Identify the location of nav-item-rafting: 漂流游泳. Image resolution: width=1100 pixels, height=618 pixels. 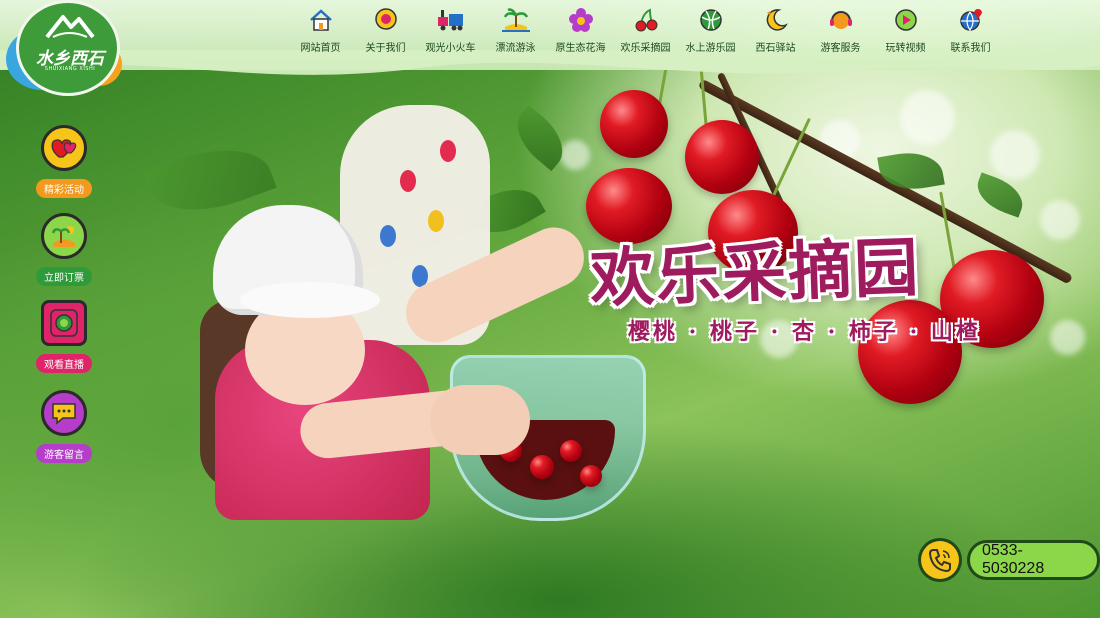
(515, 30).